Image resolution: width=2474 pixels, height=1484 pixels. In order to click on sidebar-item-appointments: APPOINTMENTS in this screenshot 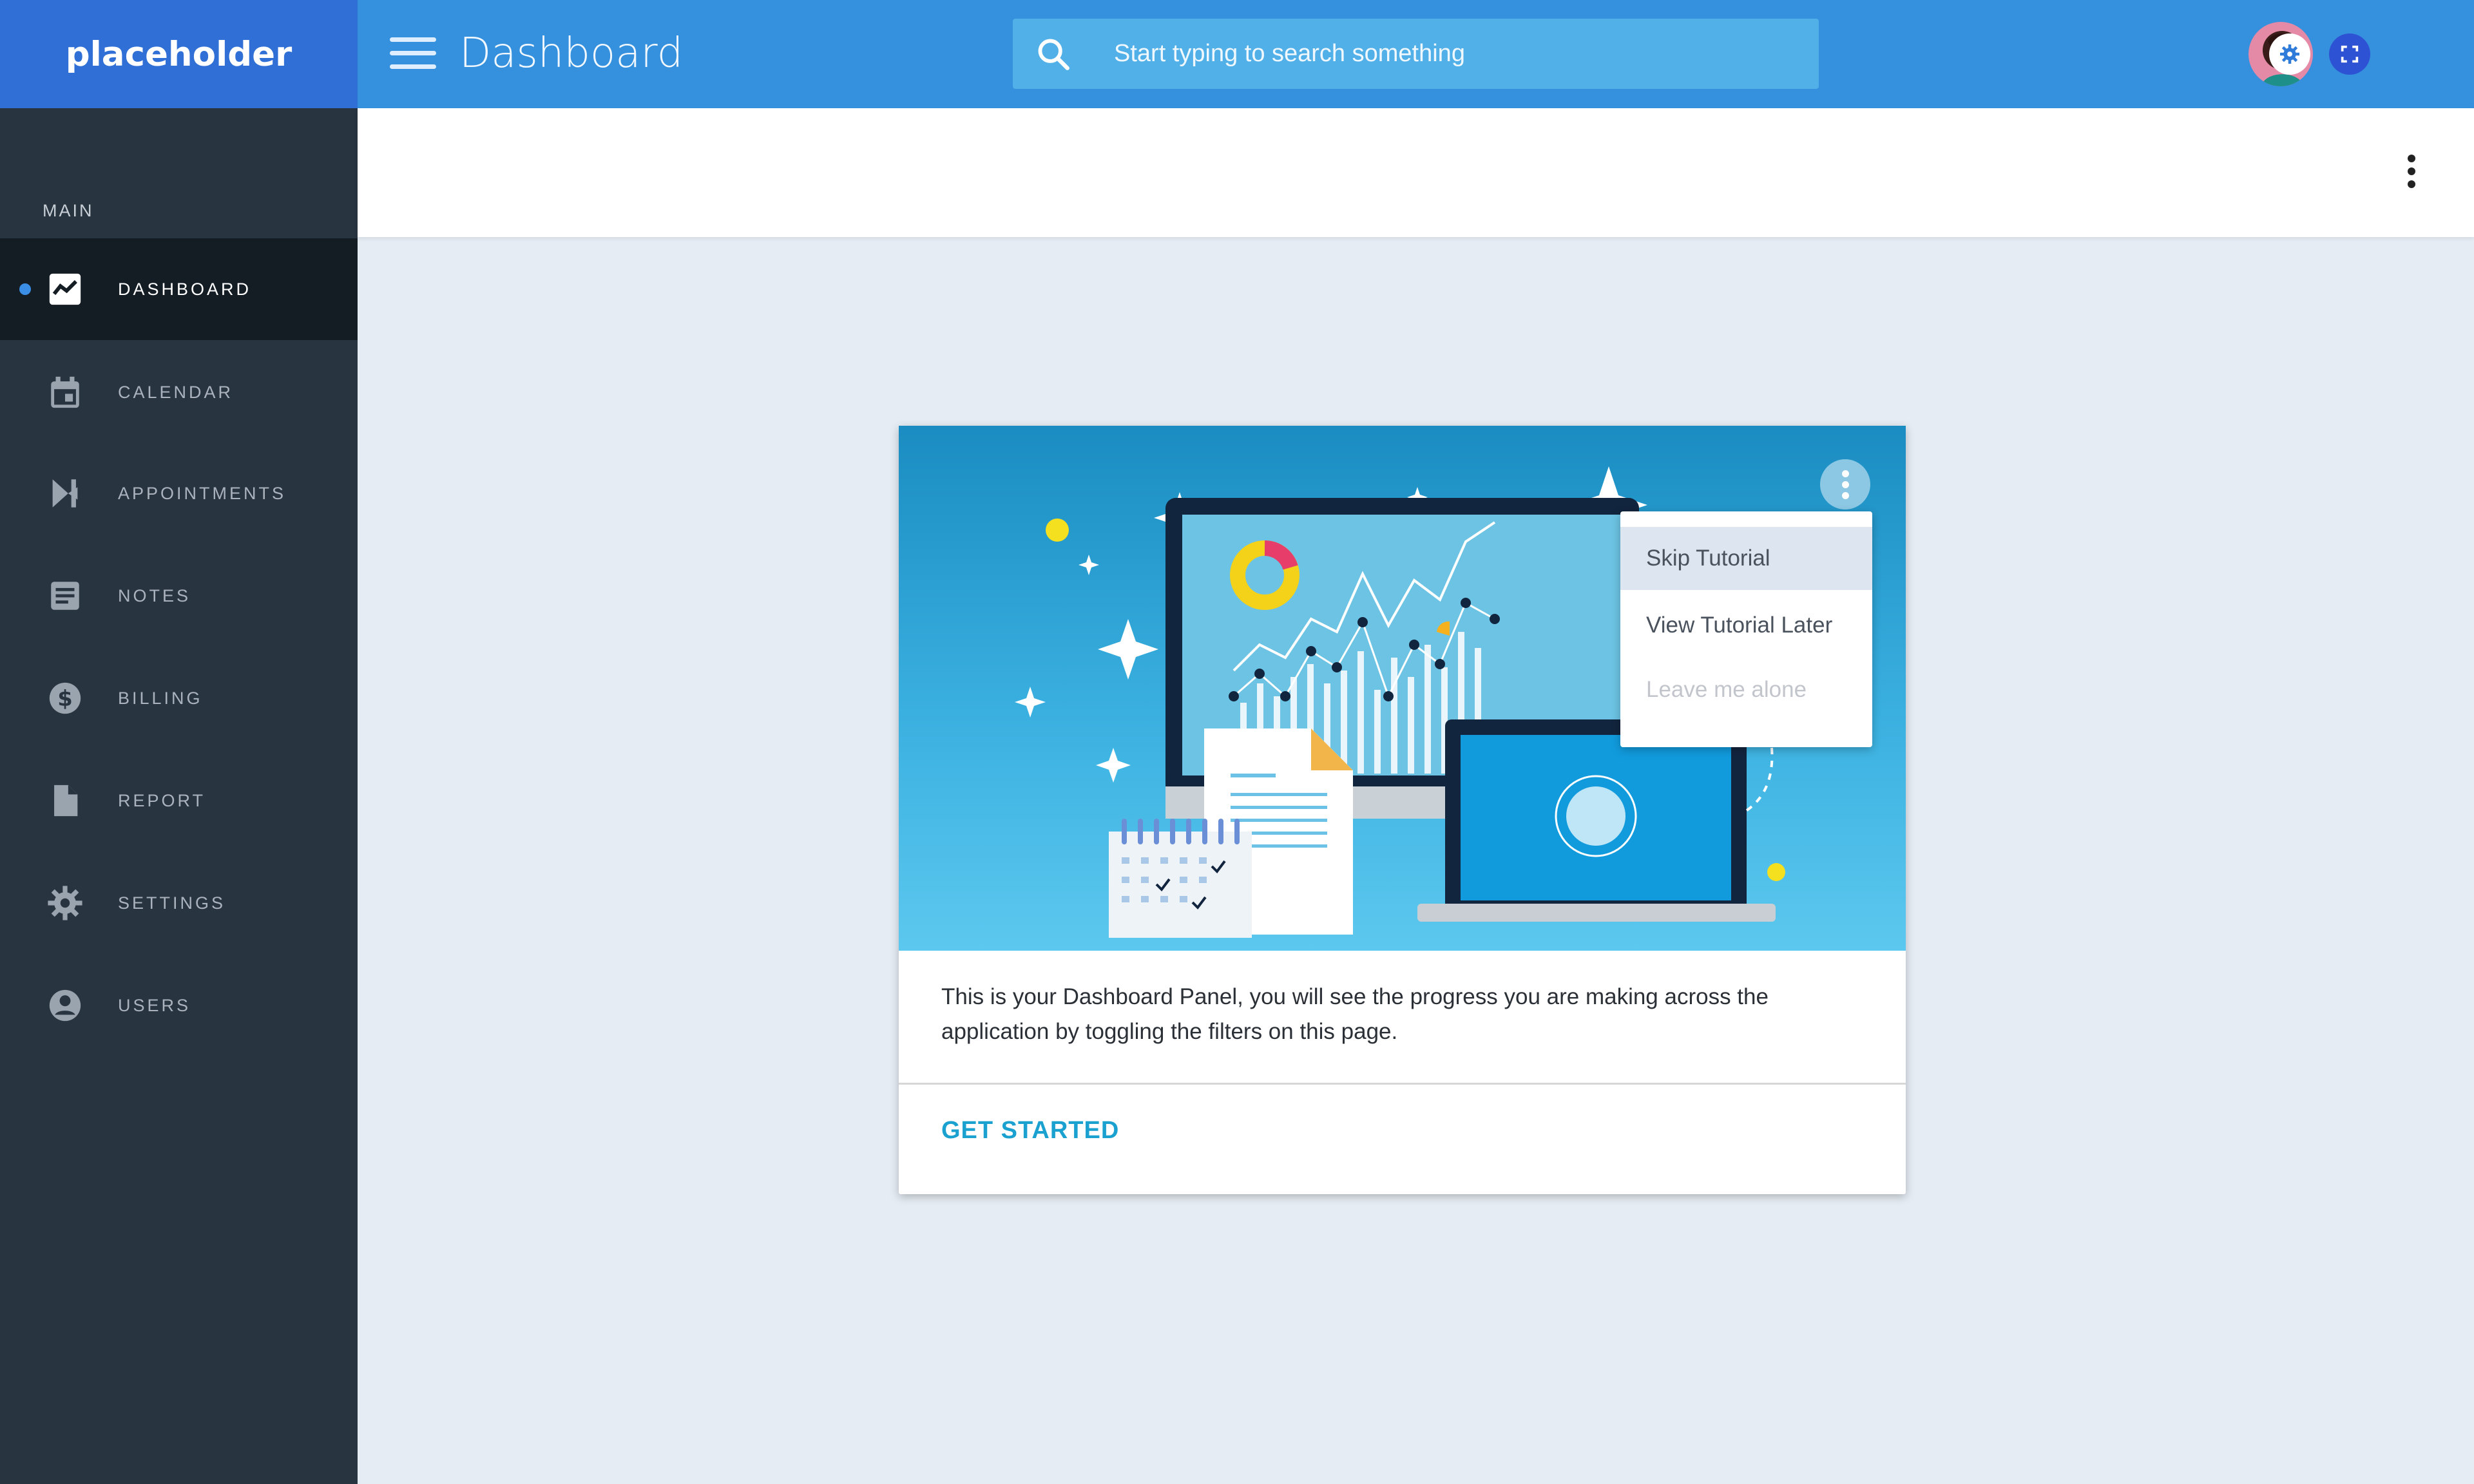, I will do `click(179, 493)`.